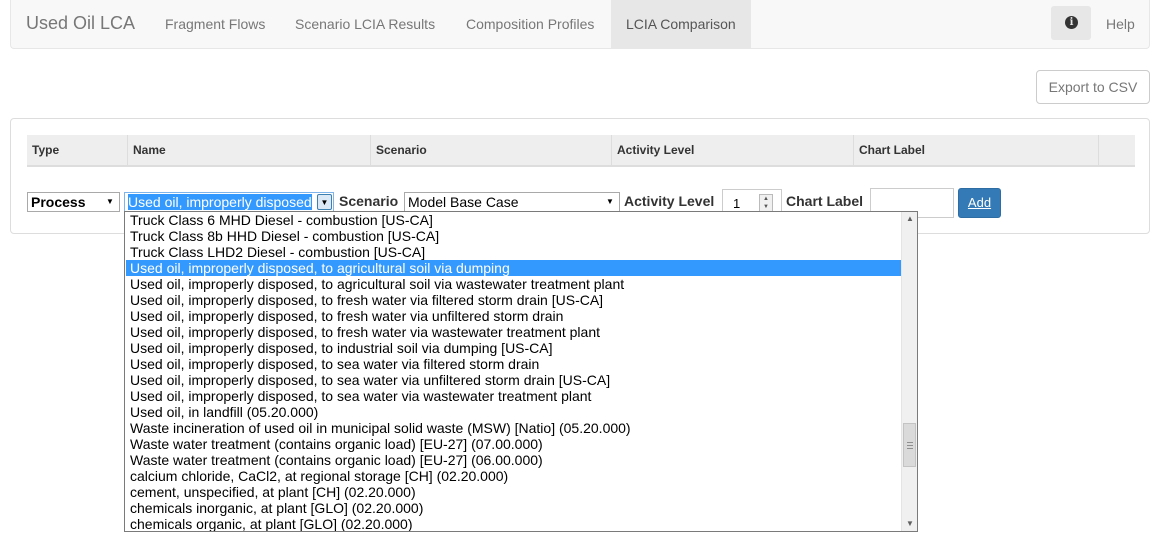  I want to click on dropdown-option: Used oil, in landfill (05.20.000), so click(513, 412).